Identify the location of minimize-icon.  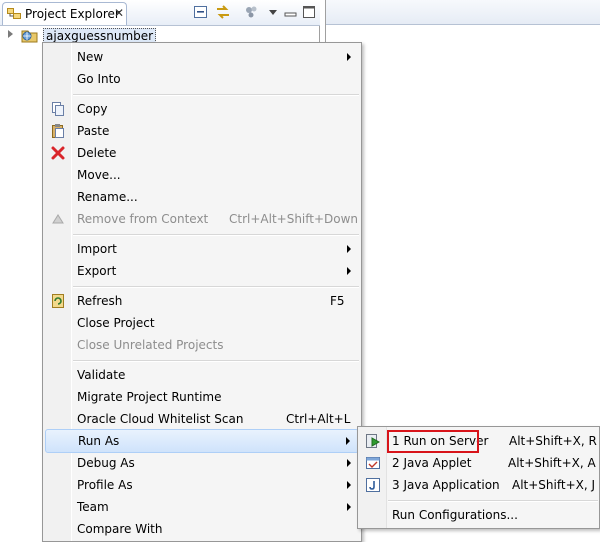
(291, 12).